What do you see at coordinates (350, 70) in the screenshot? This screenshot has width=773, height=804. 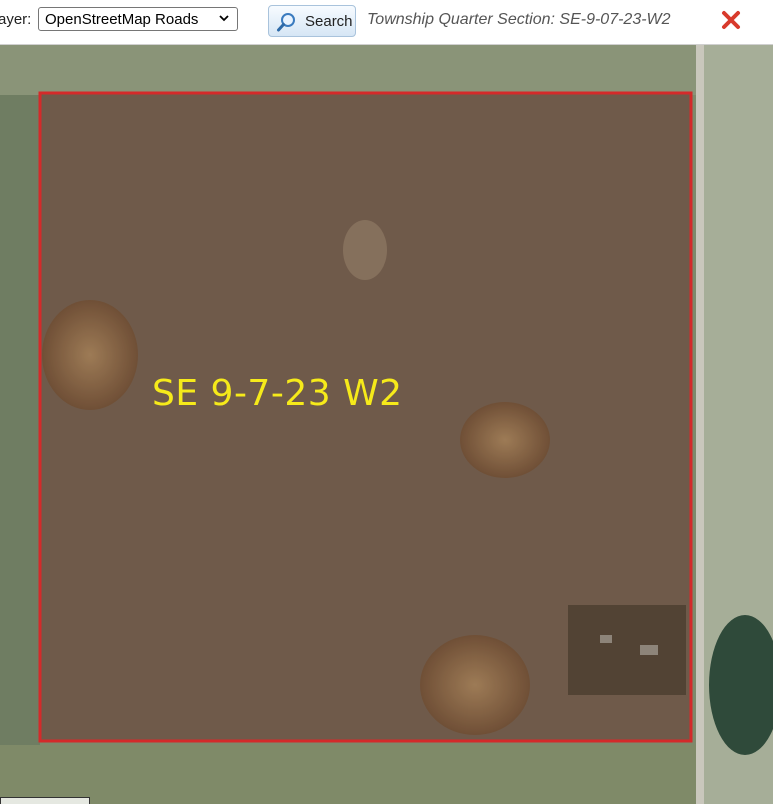 I see `north-field` at bounding box center [350, 70].